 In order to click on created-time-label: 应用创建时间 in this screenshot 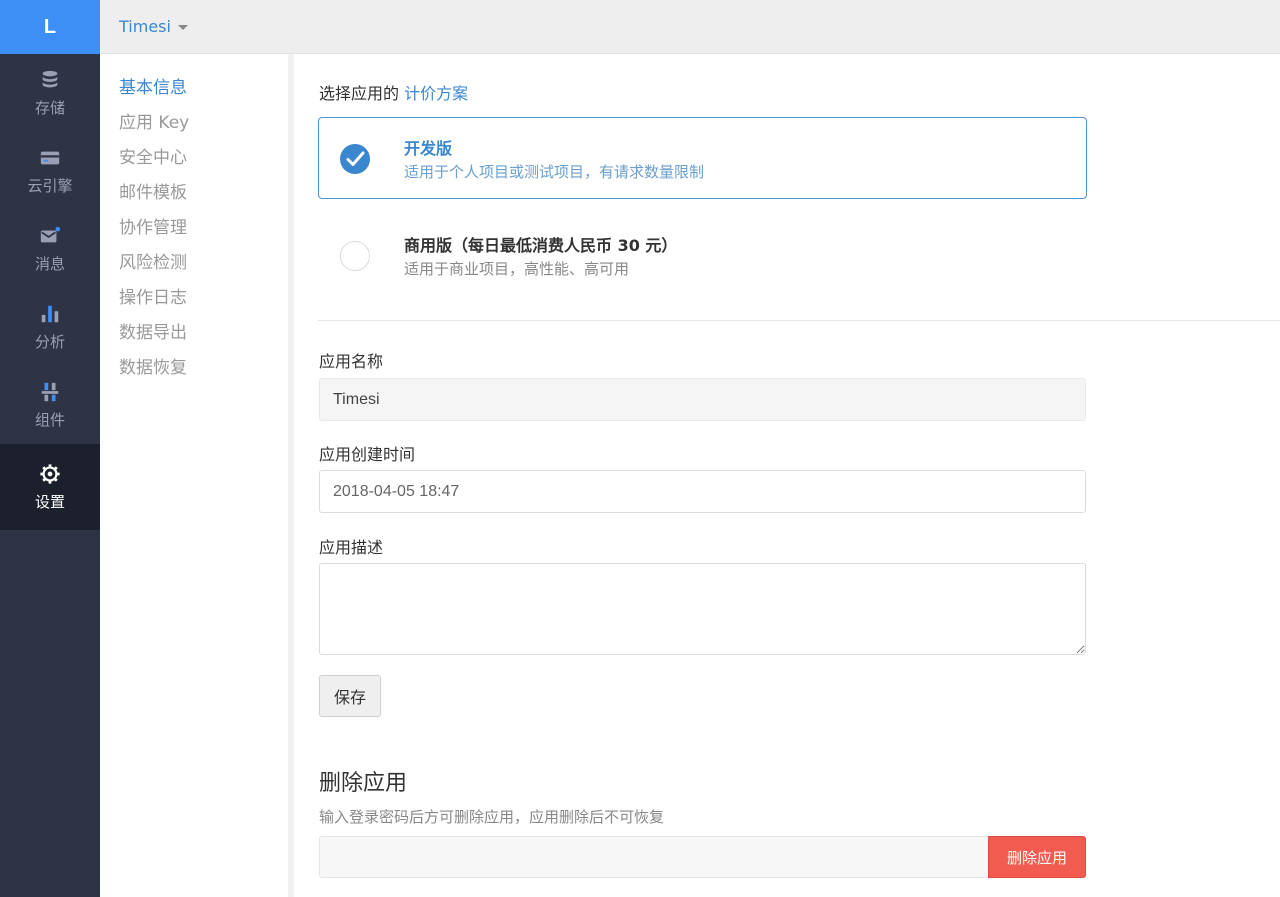, I will do `click(367, 454)`.